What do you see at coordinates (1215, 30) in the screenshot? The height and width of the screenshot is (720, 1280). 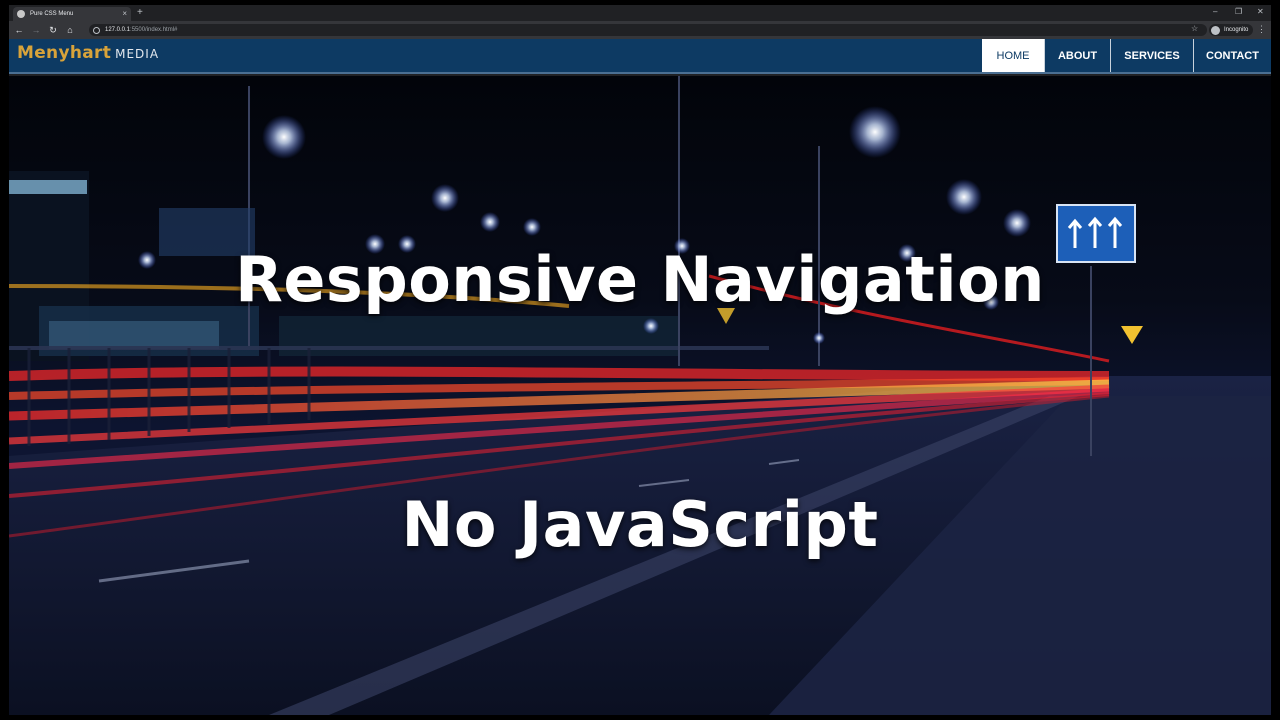 I see `incognito-icon` at bounding box center [1215, 30].